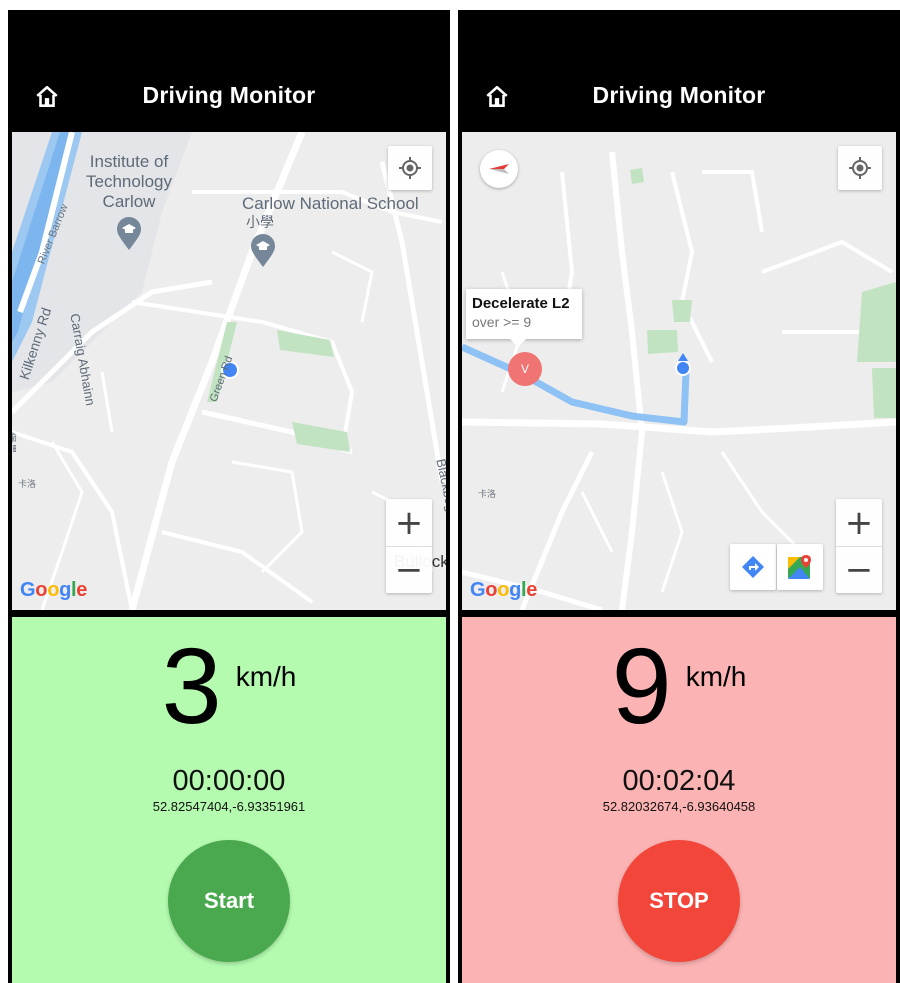  Describe the element at coordinates (27, 484) in the screenshot. I see `map-label-cjk2: 卡洛` at that location.